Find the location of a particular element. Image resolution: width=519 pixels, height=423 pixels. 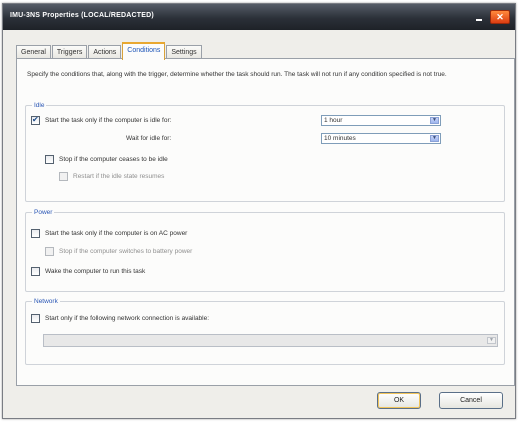

wake-computer-checkbox is located at coordinates (35, 271).